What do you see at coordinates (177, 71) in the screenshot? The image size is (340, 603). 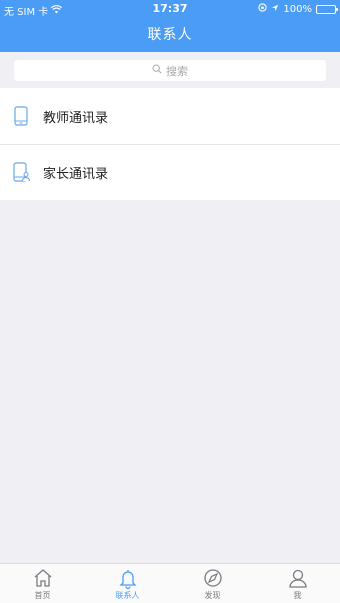 I see `search-placeholder: 搜索` at bounding box center [177, 71].